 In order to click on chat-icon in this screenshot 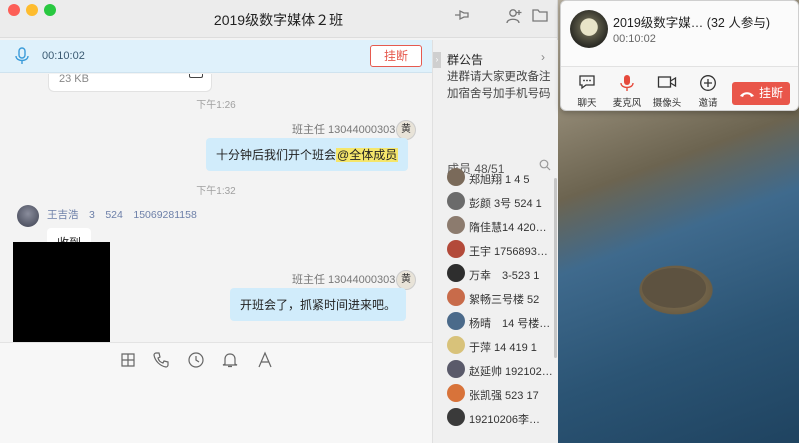, I will do `click(587, 83)`.